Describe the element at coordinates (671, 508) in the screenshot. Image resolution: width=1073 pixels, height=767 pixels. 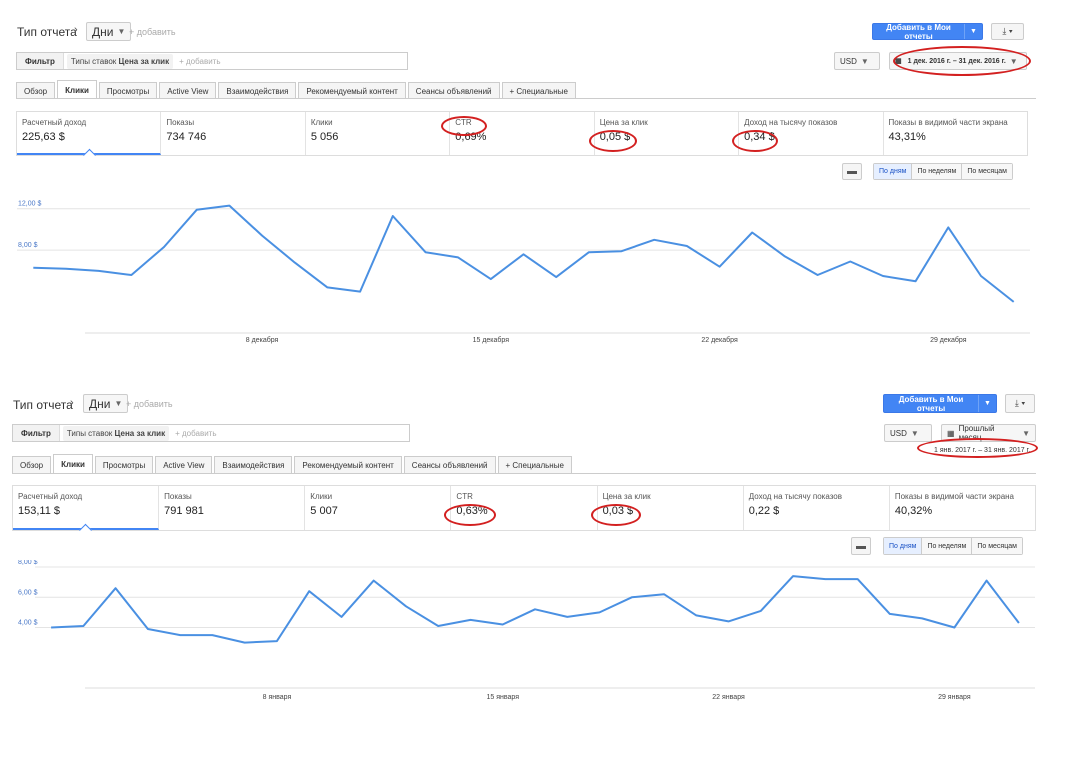
I see `metric-cpc: Цена за клик 0,03 $` at that location.